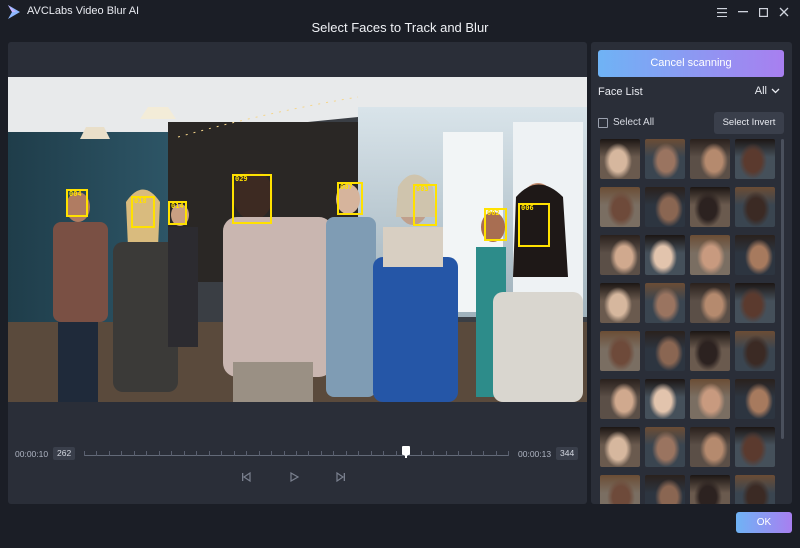 The image size is (800, 548). What do you see at coordinates (626, 122) in the screenshot?
I see `select-all-checkbox: Select All` at bounding box center [626, 122].